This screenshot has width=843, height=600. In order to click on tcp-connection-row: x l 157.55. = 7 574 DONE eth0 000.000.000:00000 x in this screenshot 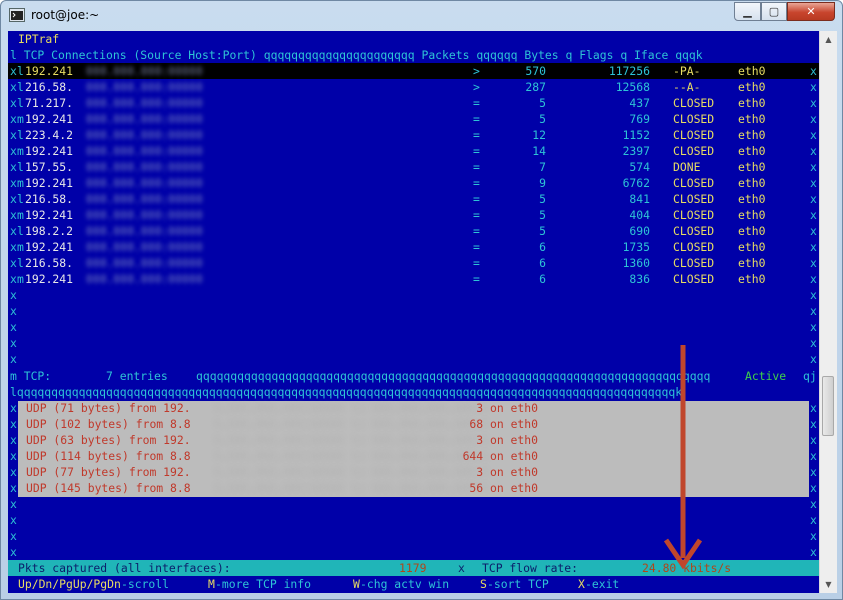, I will do `click(413, 167)`.